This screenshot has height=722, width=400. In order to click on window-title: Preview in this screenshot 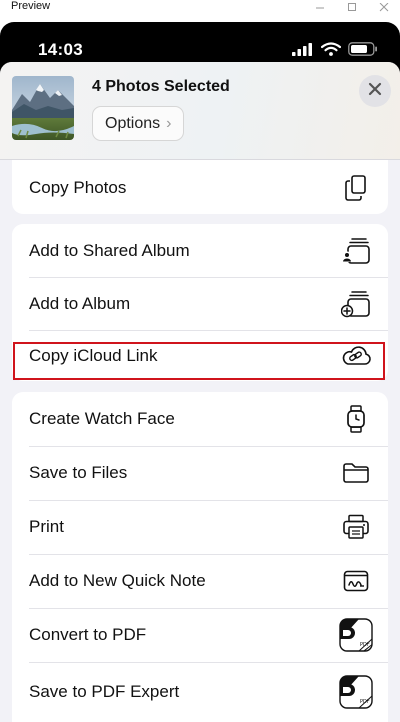, I will do `click(31, 6)`.